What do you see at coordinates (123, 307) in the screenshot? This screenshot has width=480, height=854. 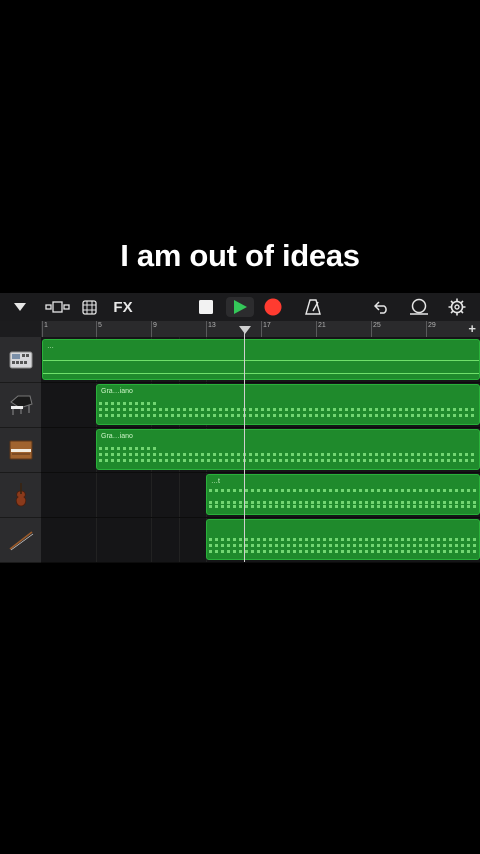 I see `fx-button: FX` at bounding box center [123, 307].